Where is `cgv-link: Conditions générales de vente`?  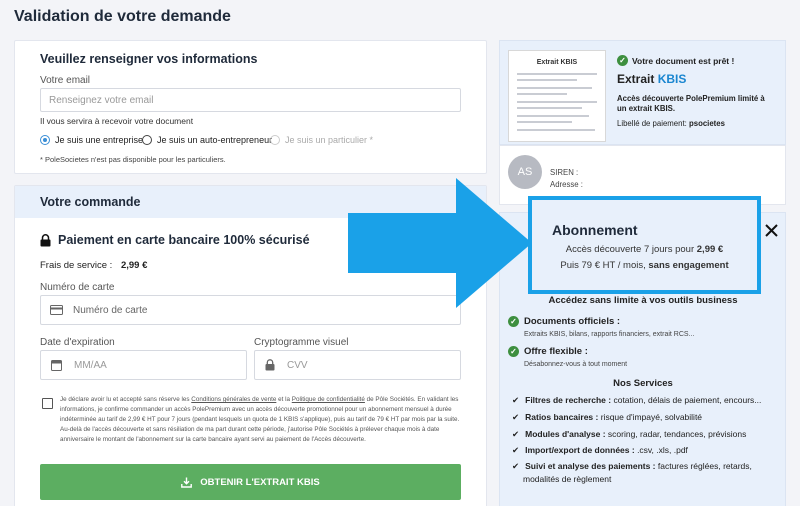 cgv-link: Conditions générales de vente is located at coordinates (233, 399).